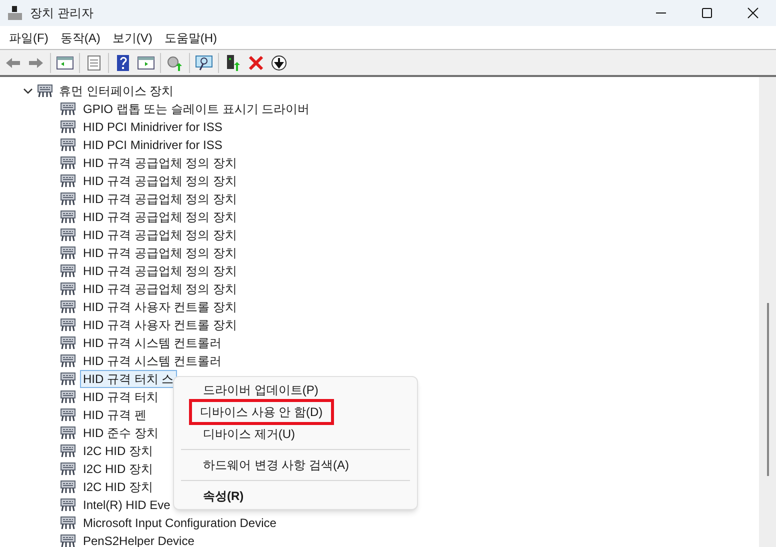  What do you see at coordinates (80, 37) in the screenshot?
I see `menu-item: 동작(A)` at bounding box center [80, 37].